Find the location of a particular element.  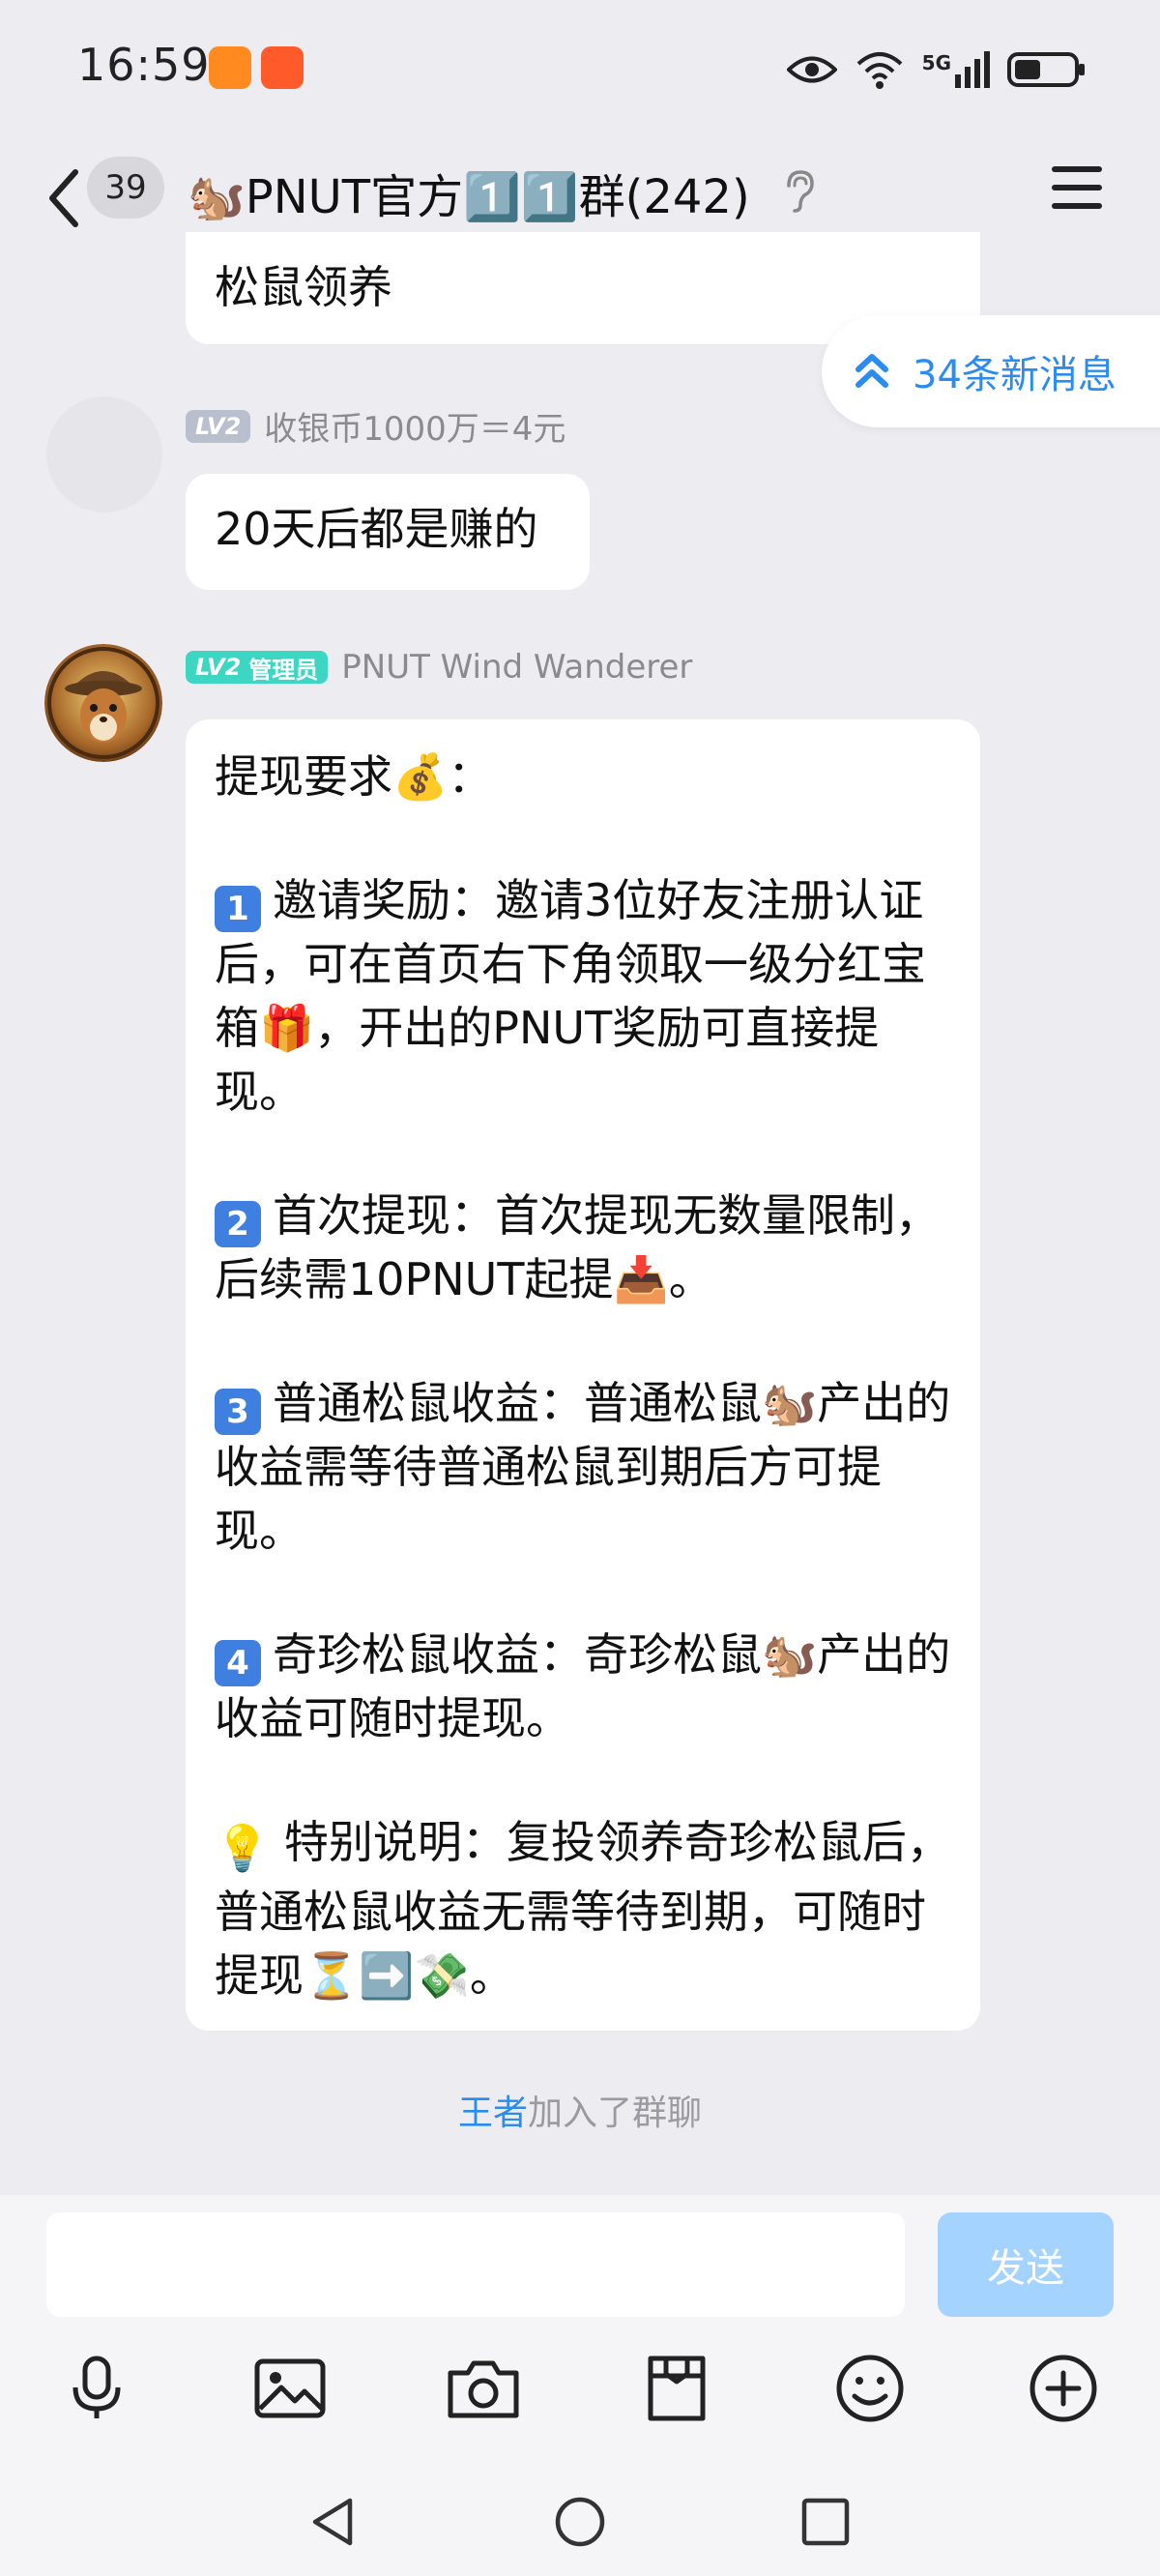

sender-meta: LV2 管理员 PNUT Wind Wanderer is located at coordinates (439, 667).